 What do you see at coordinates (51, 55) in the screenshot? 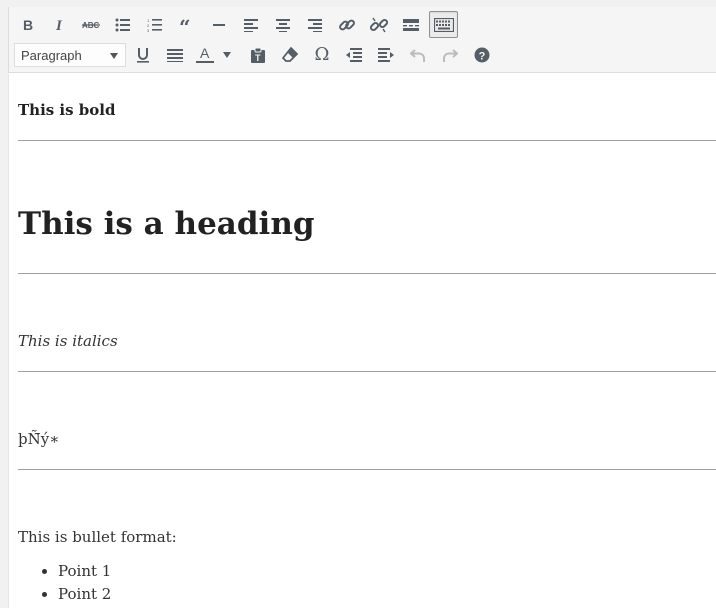
I see `format-select-value: Paragraph` at bounding box center [51, 55].